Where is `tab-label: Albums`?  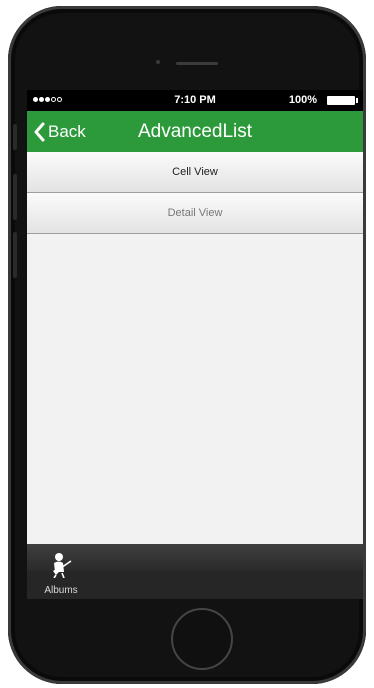 tab-label: Albums is located at coordinates (61, 590).